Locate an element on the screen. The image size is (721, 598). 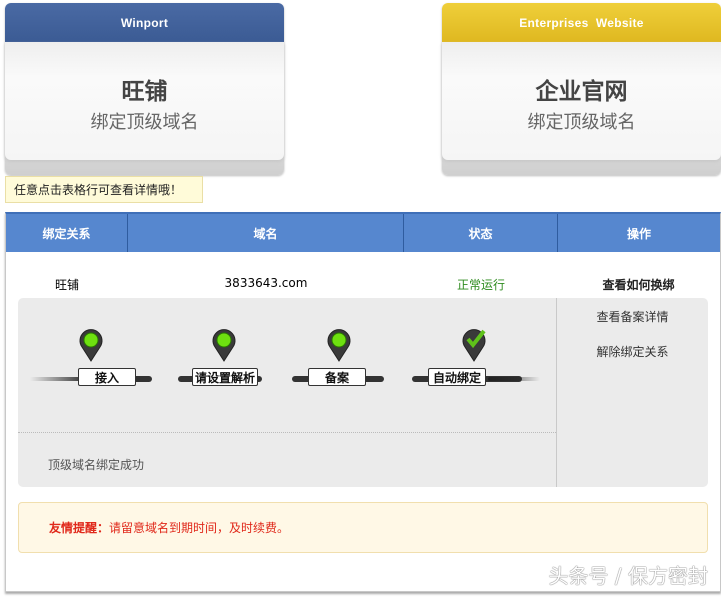
col-domain: 域名 is located at coordinates (266, 233).